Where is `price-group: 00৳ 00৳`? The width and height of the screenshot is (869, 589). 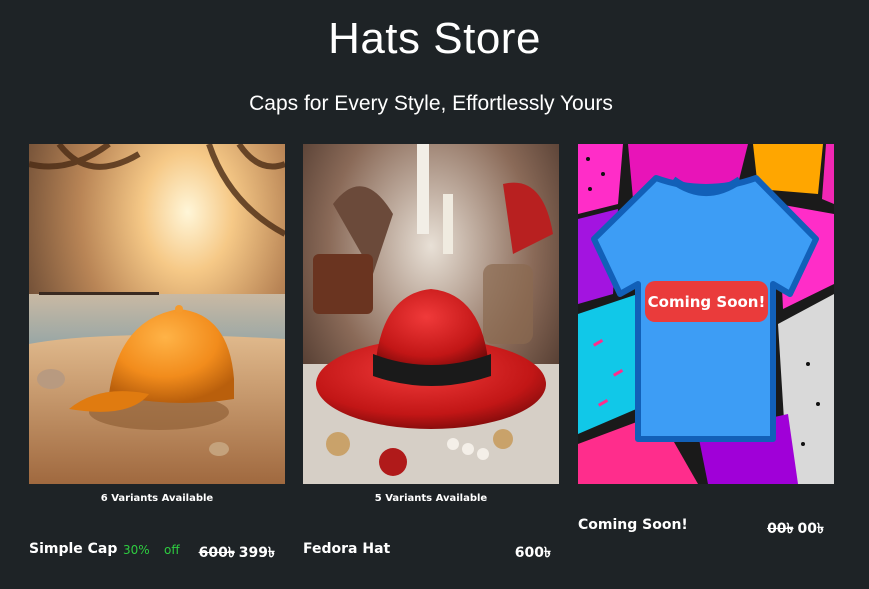 price-group: 00৳ 00৳ is located at coordinates (795, 529).